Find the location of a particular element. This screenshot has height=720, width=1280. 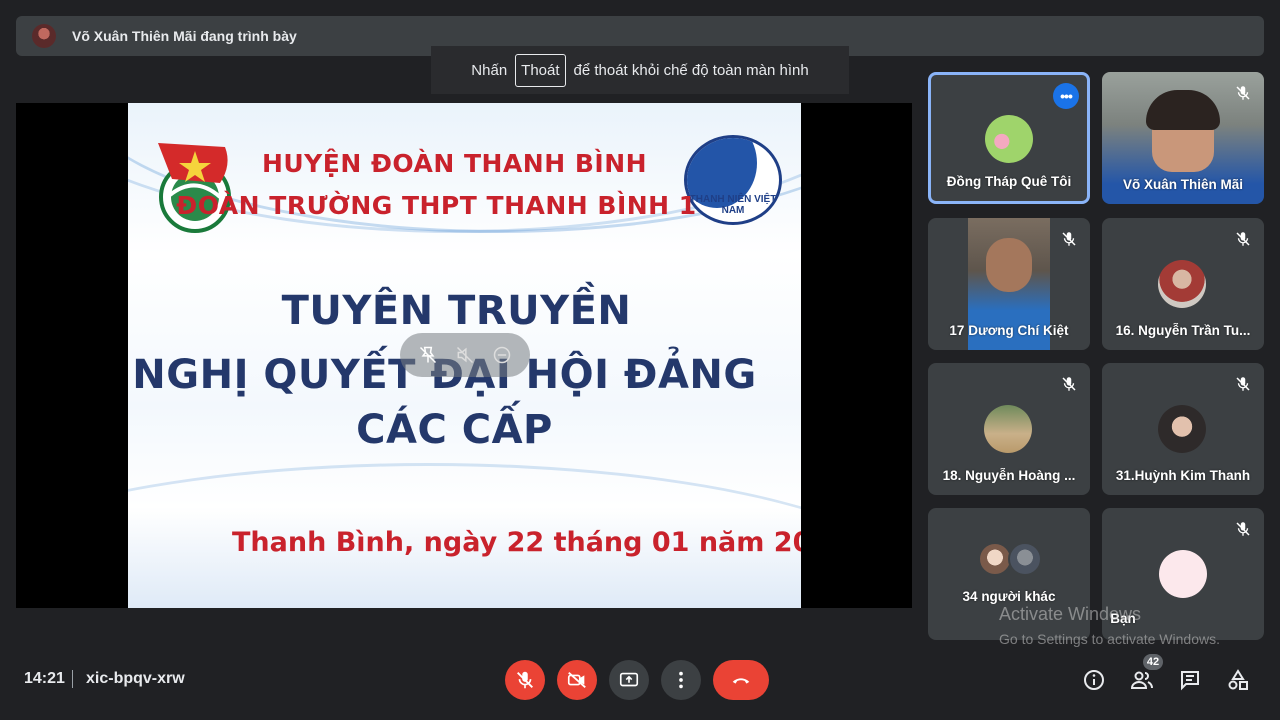

participant-name: Đồng Tháp Quê Tôi is located at coordinates (1009, 181).